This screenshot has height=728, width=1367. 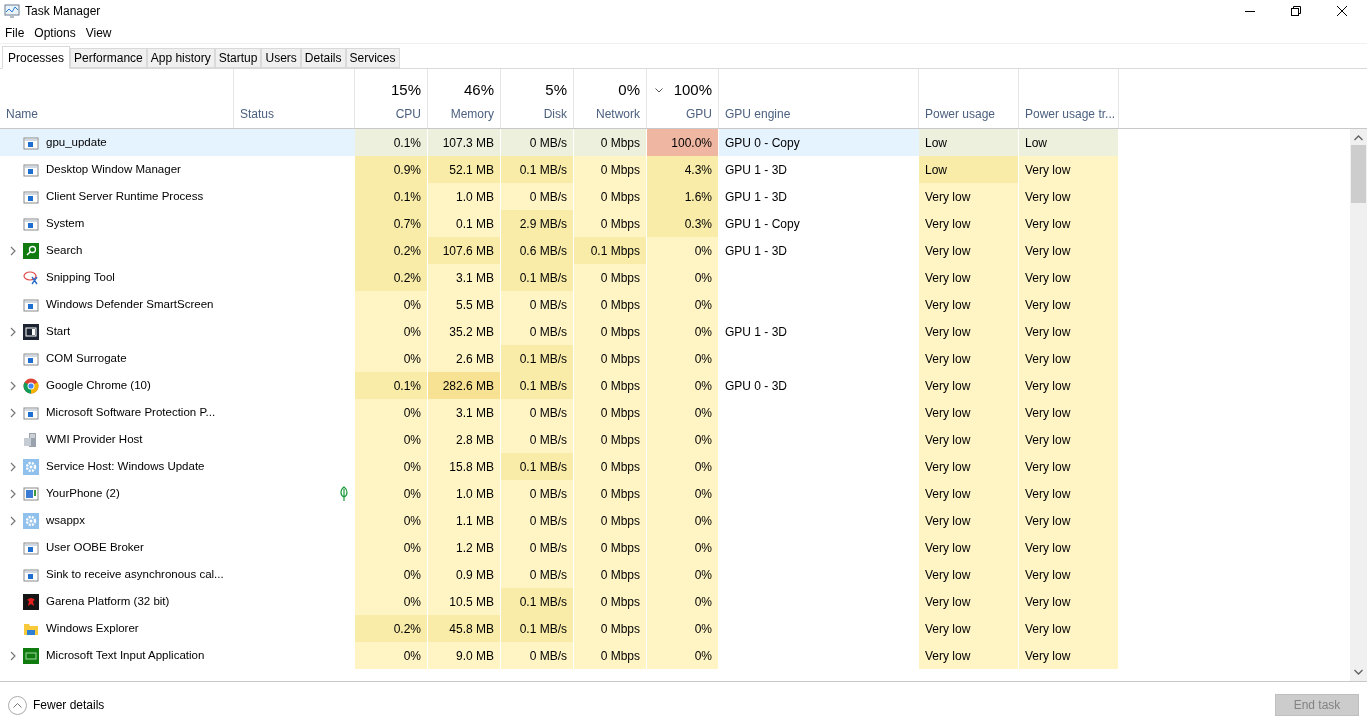 I want to click on fewer-details-button: Fewer details, so click(x=56, y=705).